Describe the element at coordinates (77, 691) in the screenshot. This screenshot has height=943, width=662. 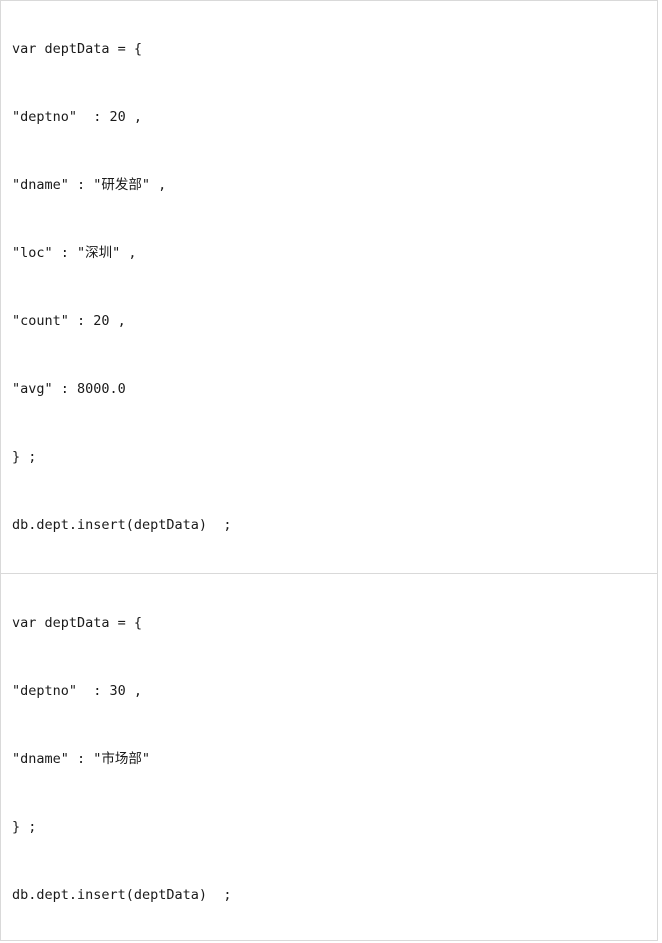
I see `code-line: "deptno" : 30 ,` at that location.